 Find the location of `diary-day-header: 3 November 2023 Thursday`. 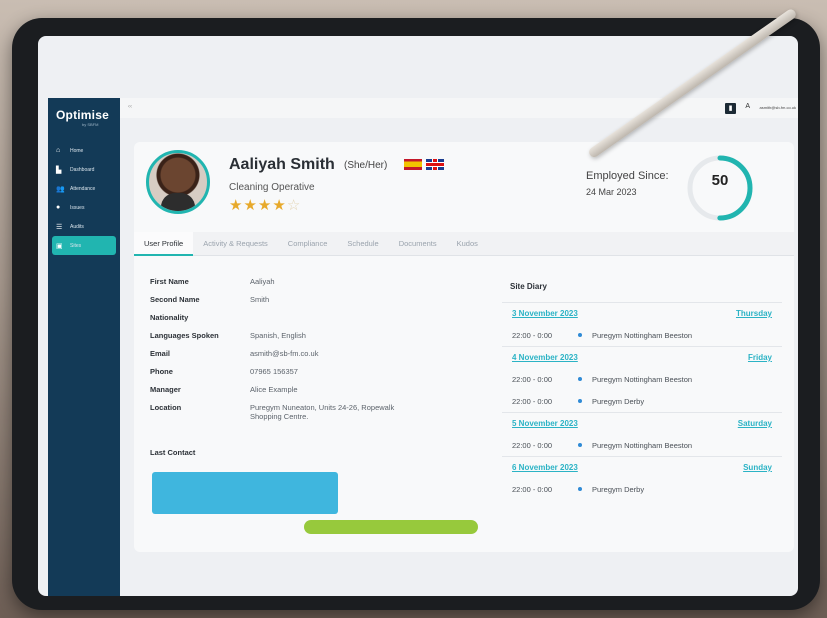

diary-day-header: 3 November 2023 Thursday is located at coordinates (642, 313).